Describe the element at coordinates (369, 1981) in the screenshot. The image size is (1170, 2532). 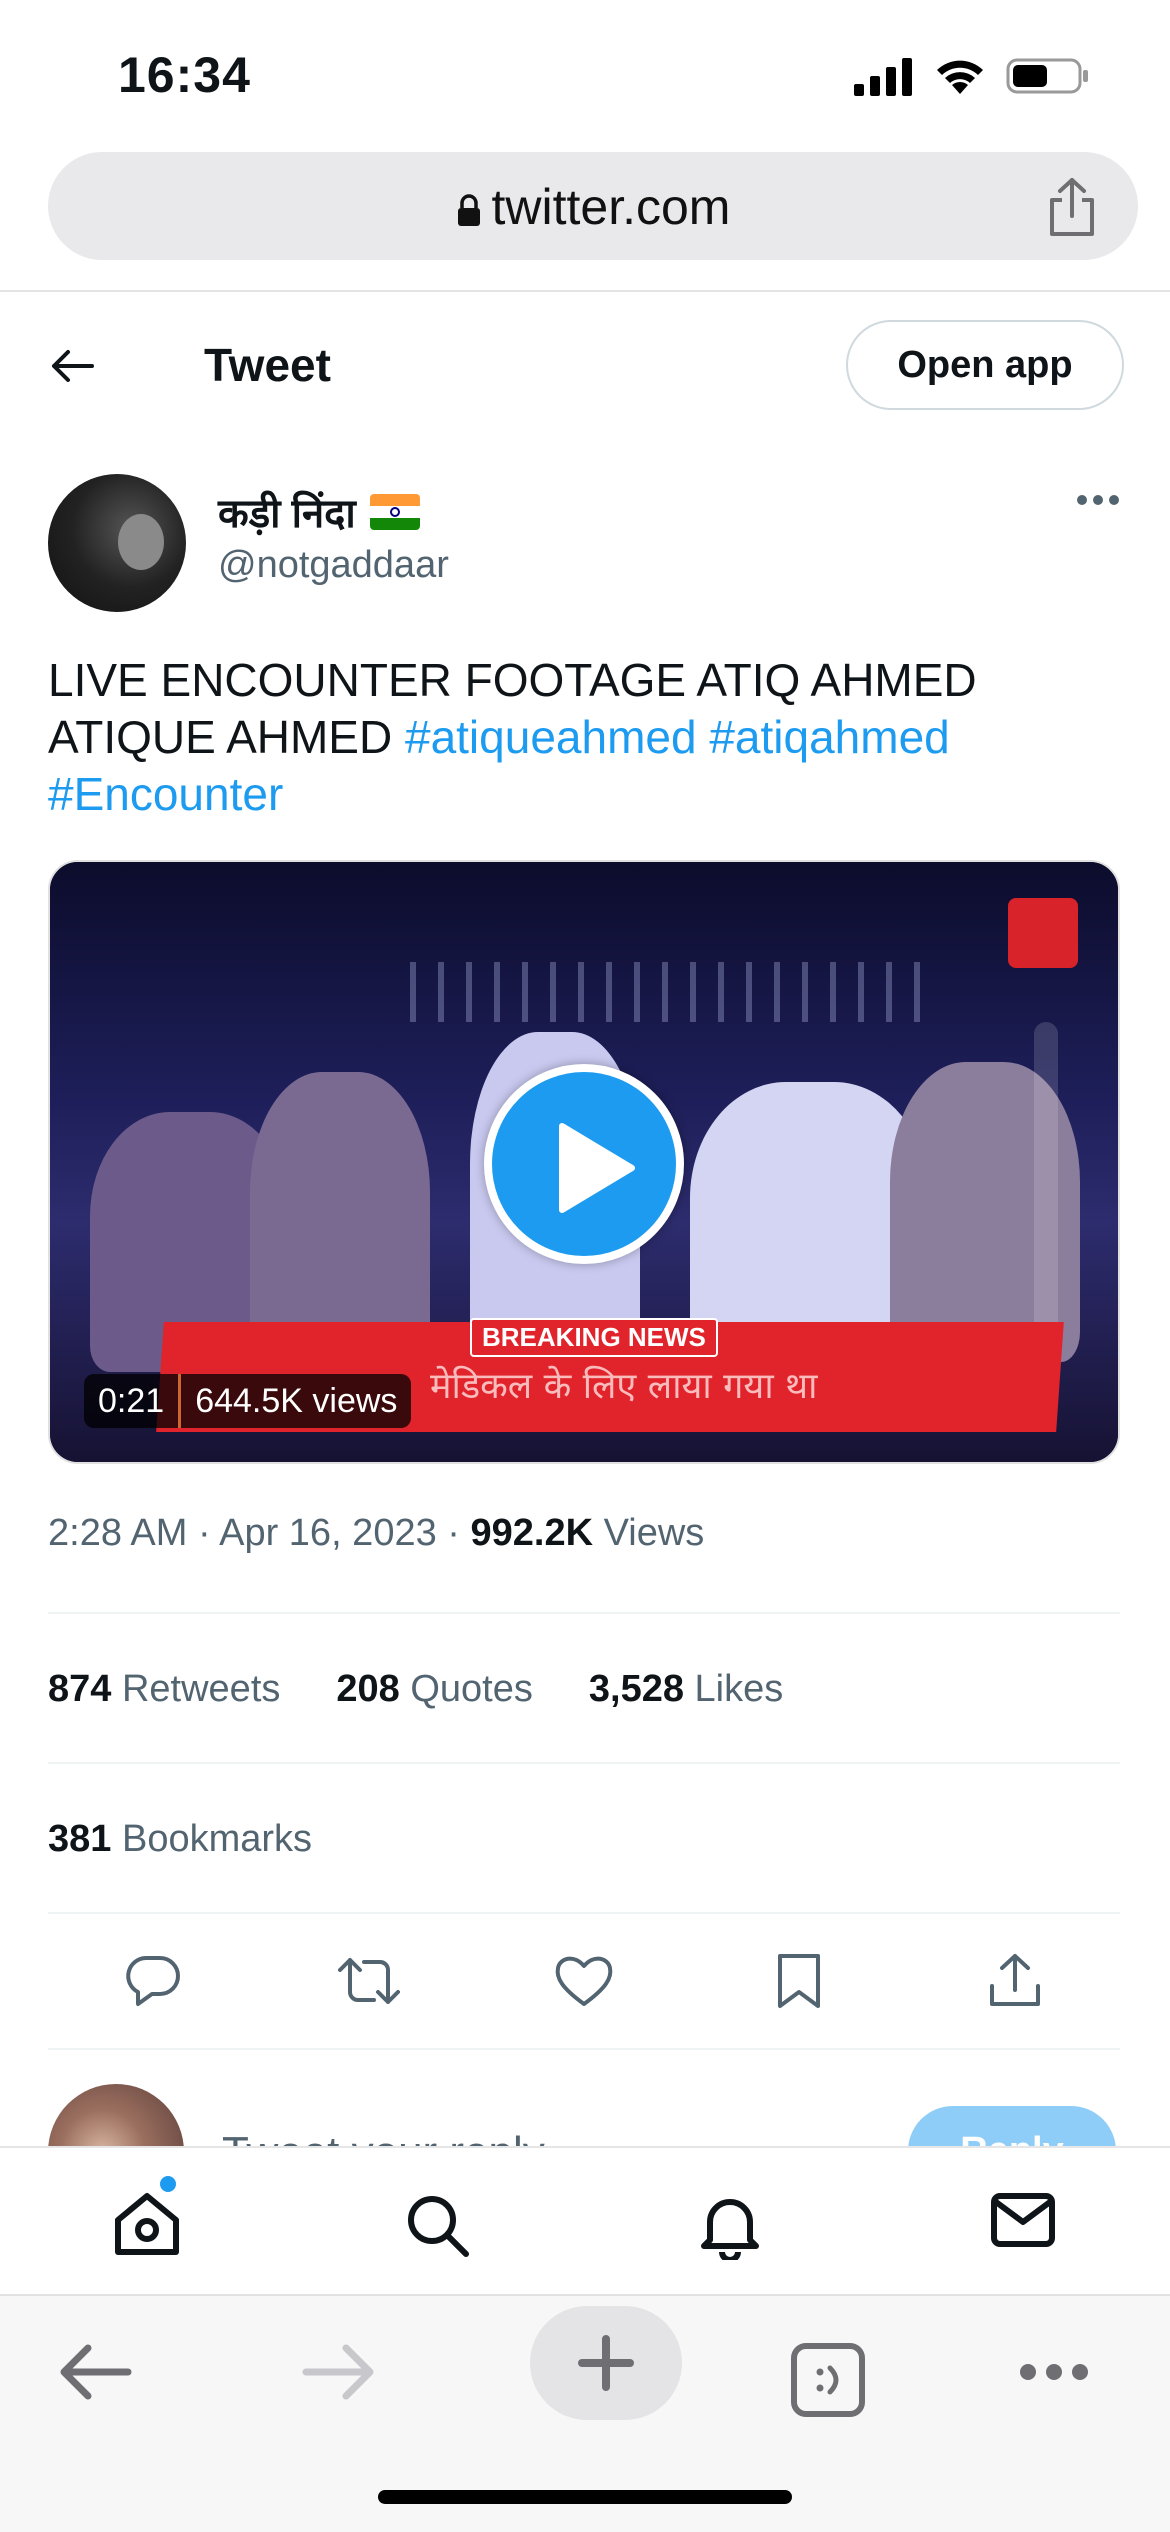
I see `retweet-icon` at that location.